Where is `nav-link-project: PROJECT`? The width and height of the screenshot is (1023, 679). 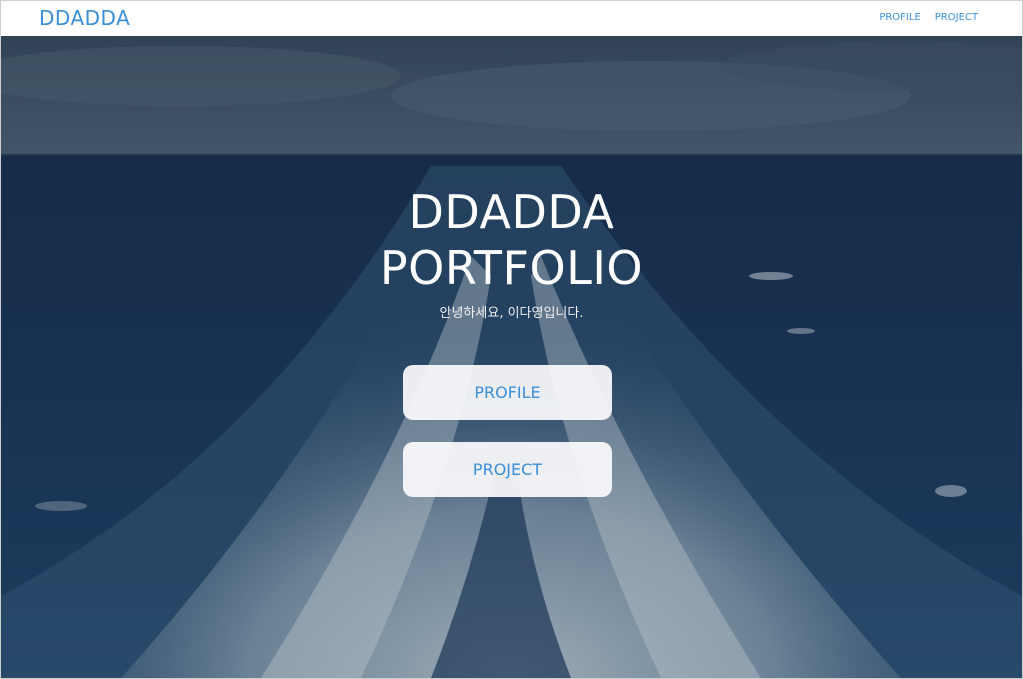
nav-link-project: PROJECT is located at coordinates (956, 17).